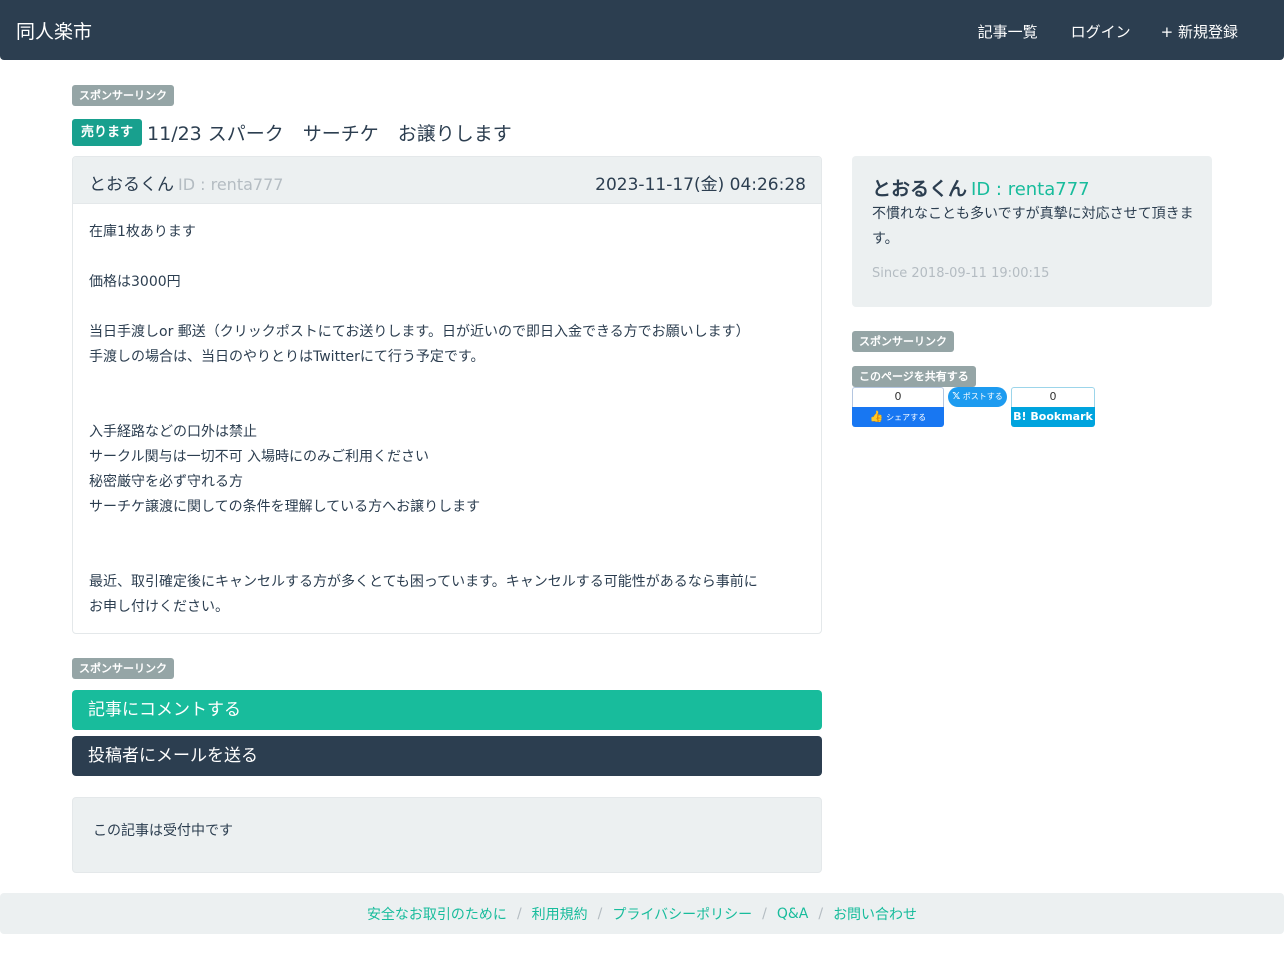  What do you see at coordinates (259, 457) in the screenshot?
I see `post-body-line: サークル関与は一切不可 入場時にのみご利用ください` at bounding box center [259, 457].